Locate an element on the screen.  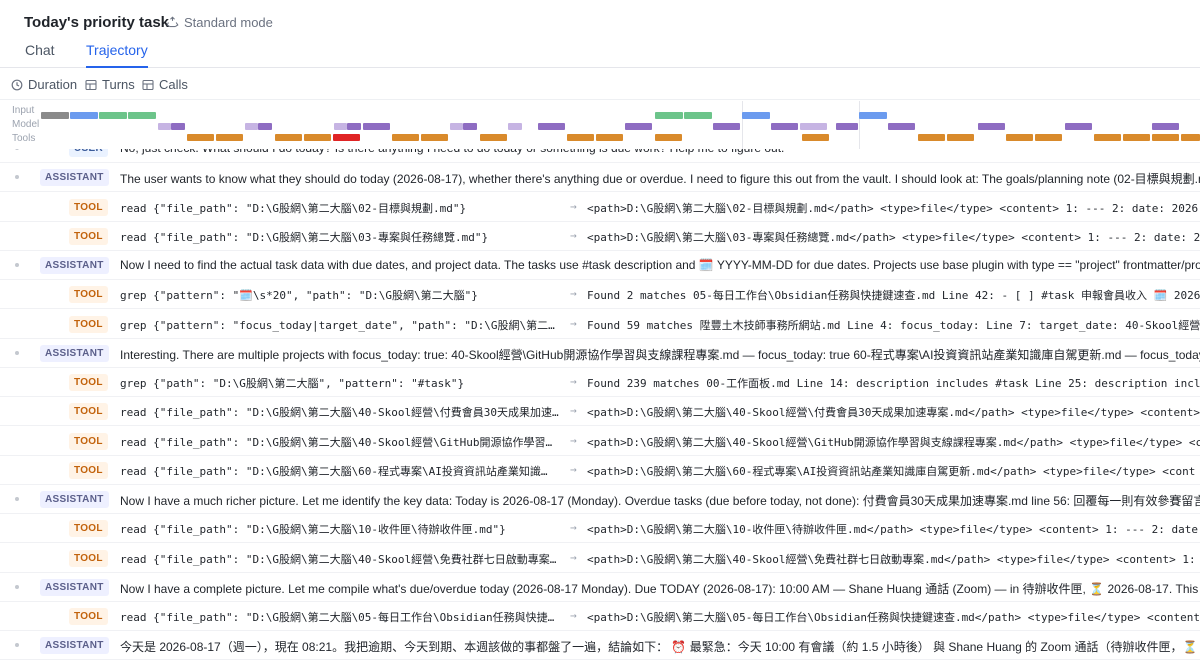
trajectory-timeline: Input Model Tools is located at coordinates (600, 125).